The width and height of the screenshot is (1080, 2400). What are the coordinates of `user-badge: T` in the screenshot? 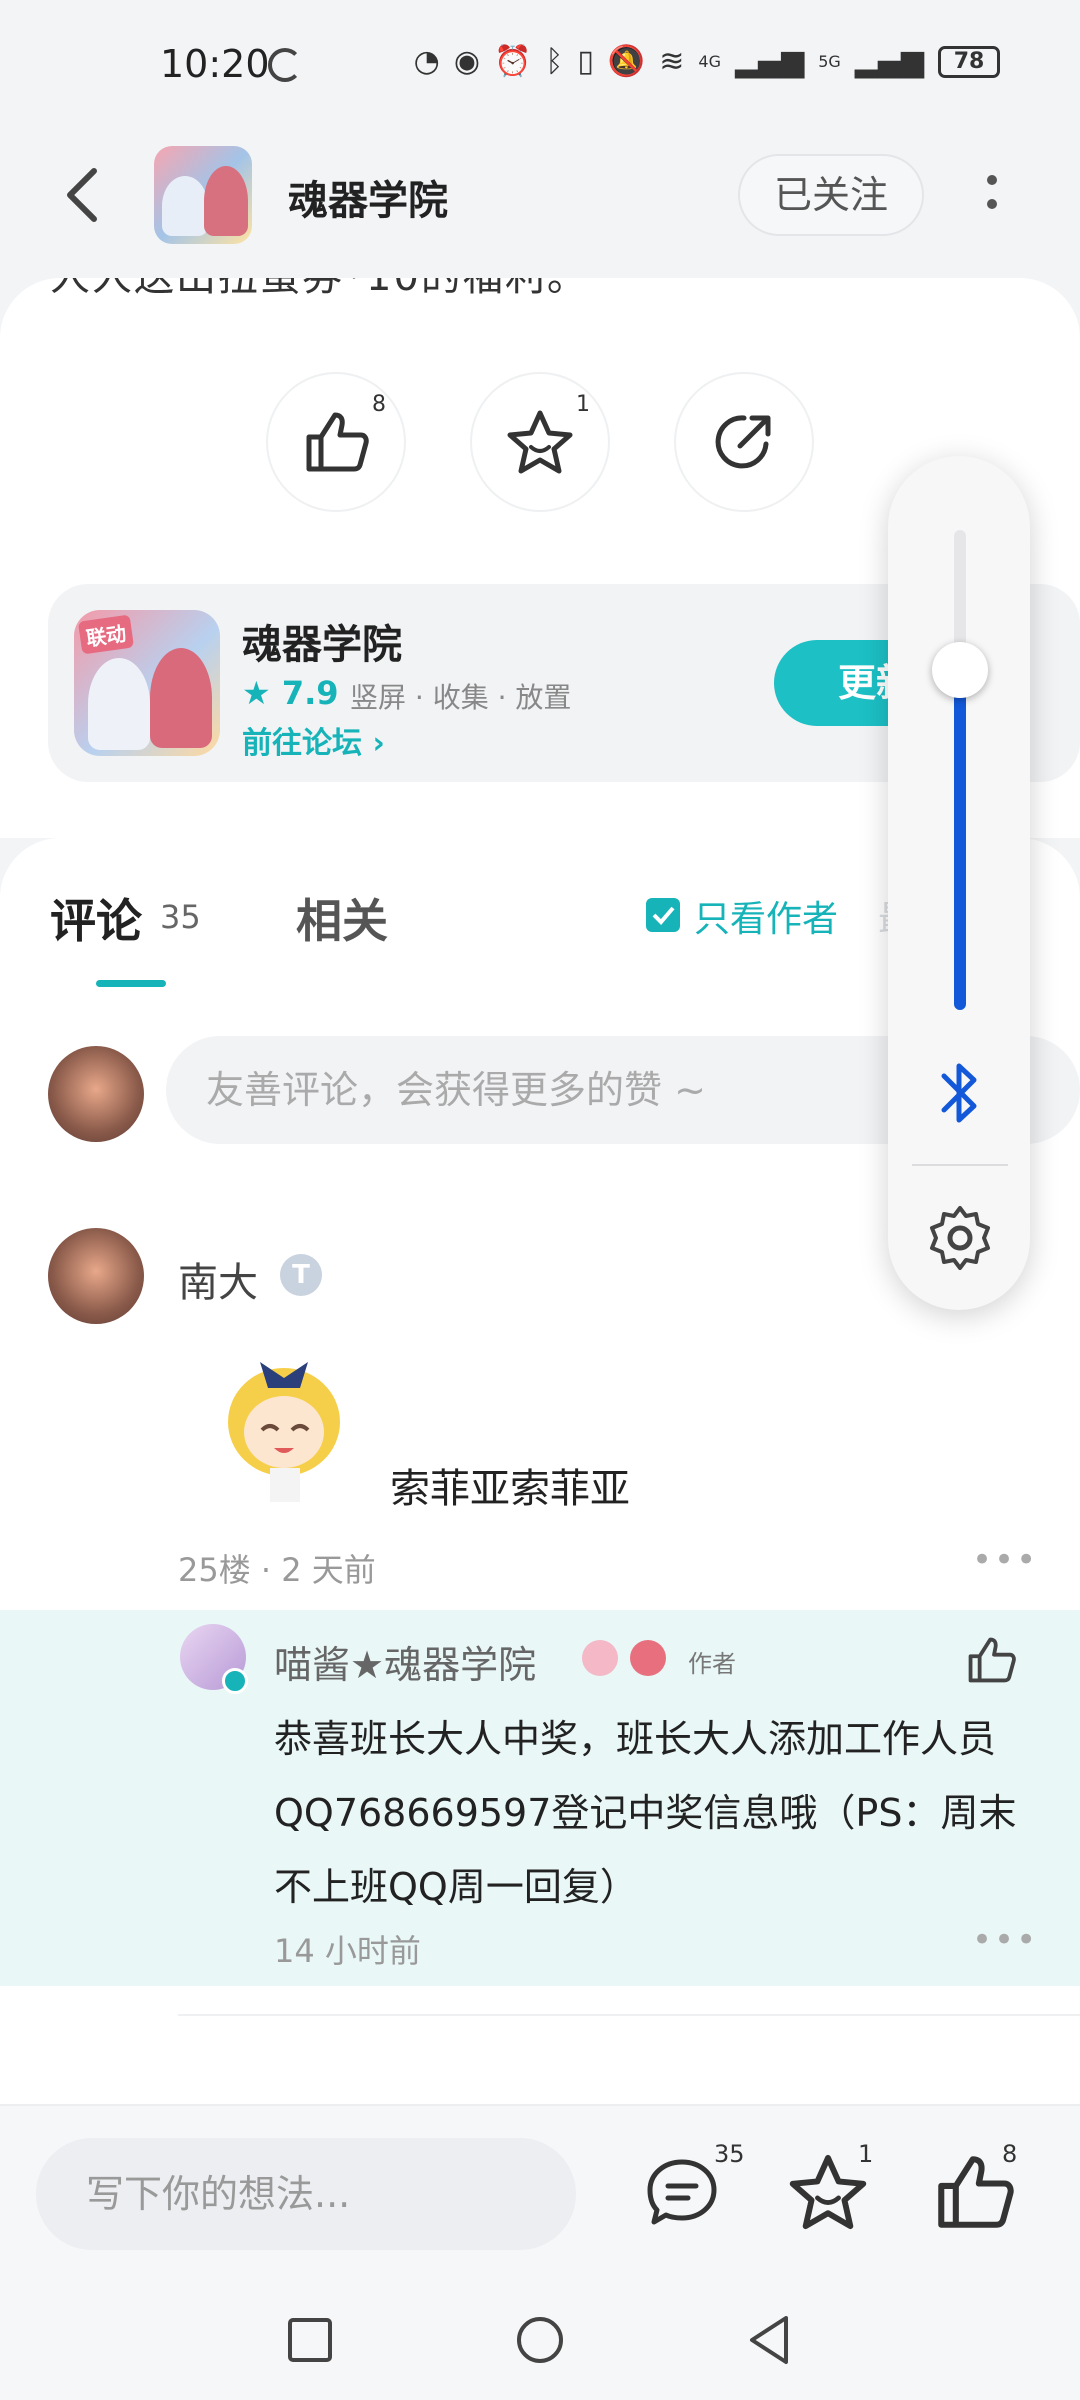 It's located at (301, 1275).